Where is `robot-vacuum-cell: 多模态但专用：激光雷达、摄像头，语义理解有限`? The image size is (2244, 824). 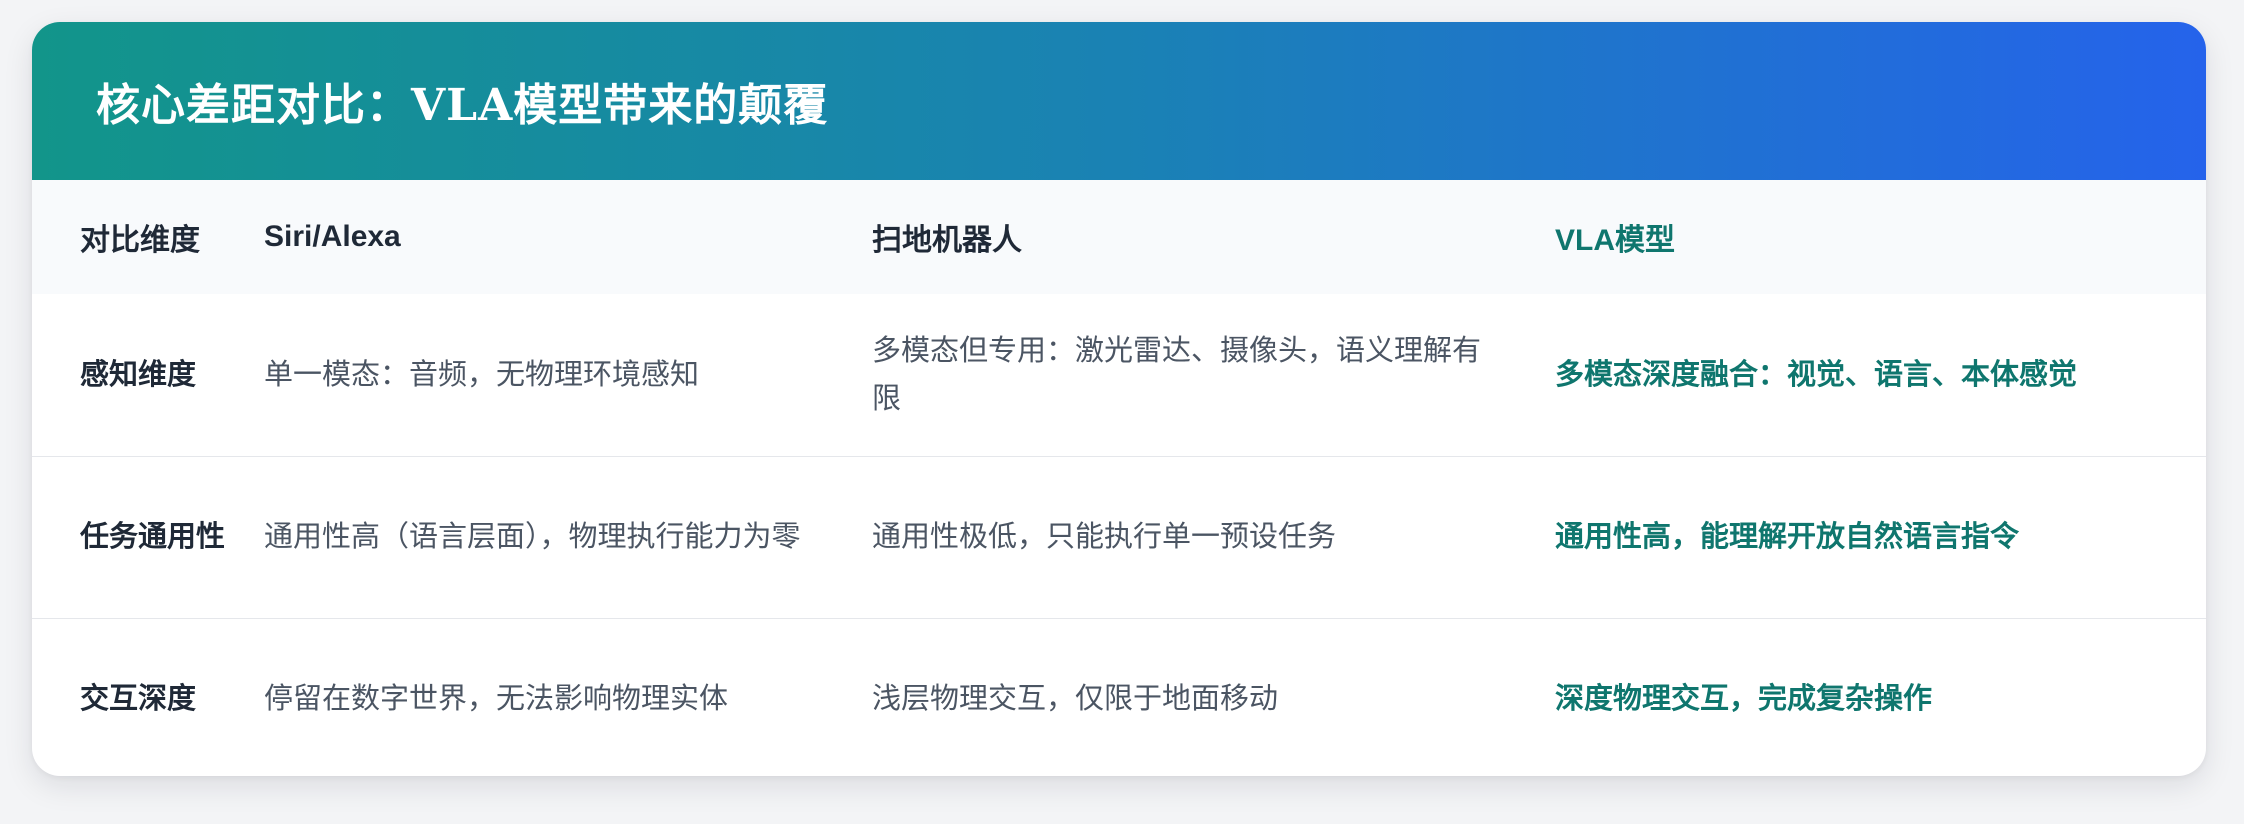
robot-vacuum-cell: 多模态但专用：激光雷达、摄像头，语义理解有限 is located at coordinates (1177, 374).